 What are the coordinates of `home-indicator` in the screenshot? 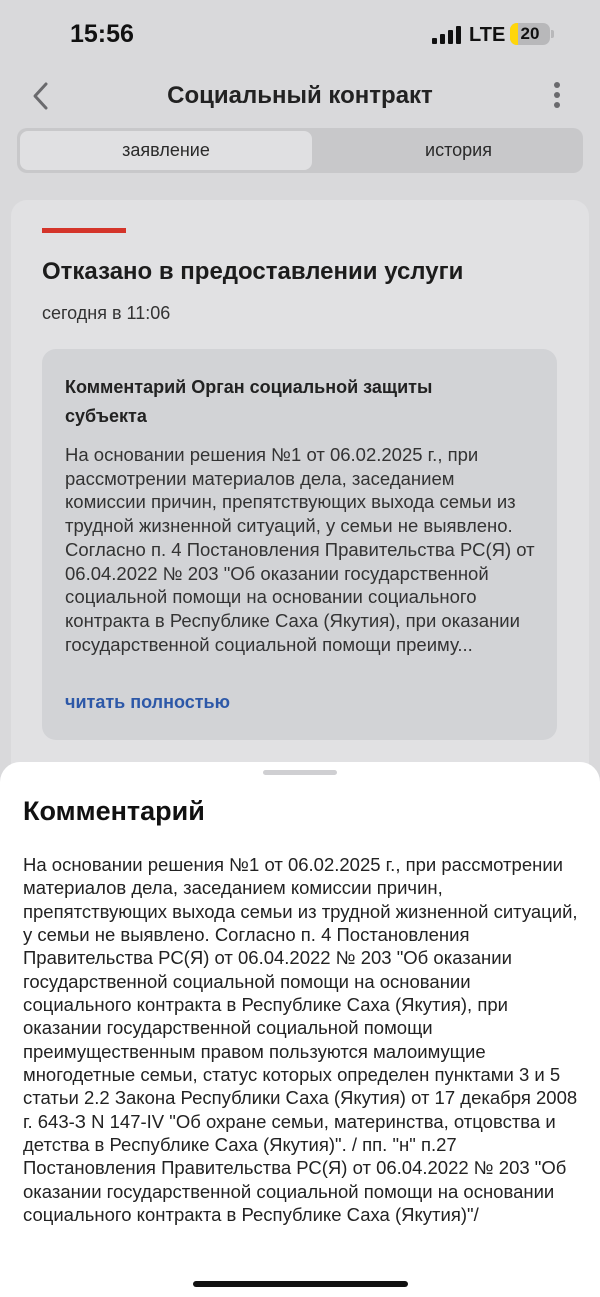 It's located at (300, 1284).